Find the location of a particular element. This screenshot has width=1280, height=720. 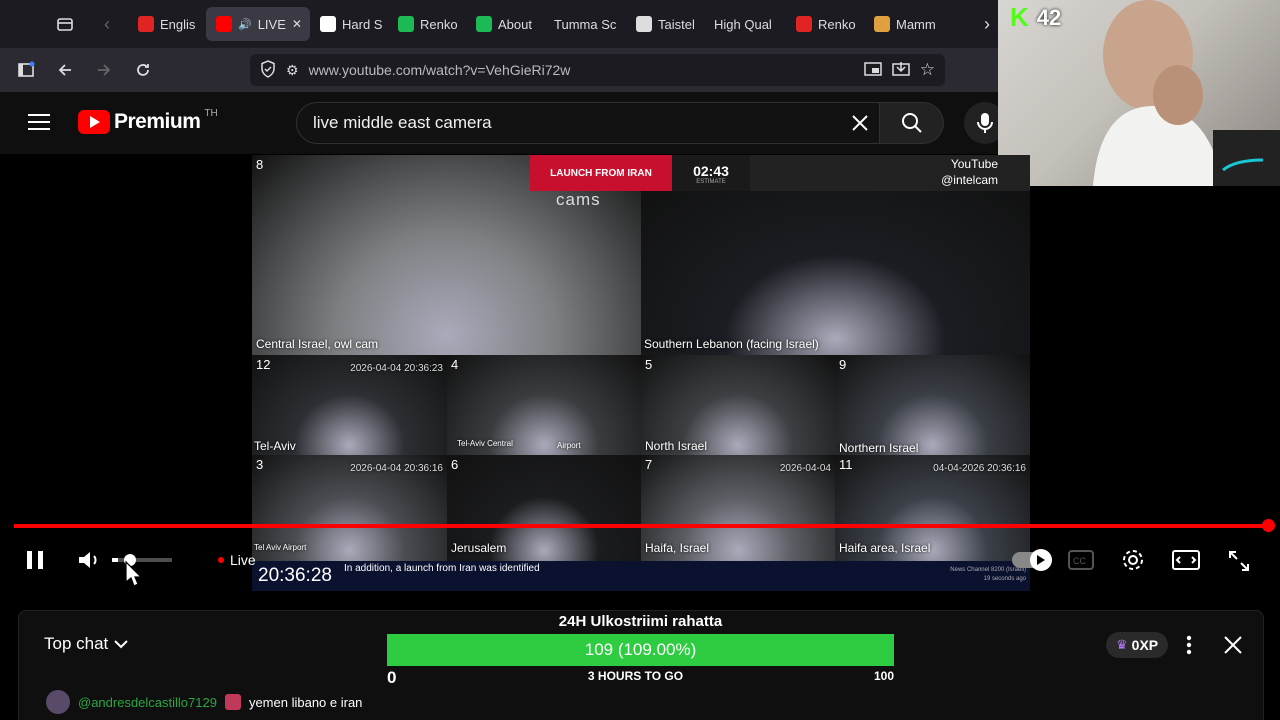

camera-feed: 4 Tel-Aviv Central Airport is located at coordinates (544, 405).